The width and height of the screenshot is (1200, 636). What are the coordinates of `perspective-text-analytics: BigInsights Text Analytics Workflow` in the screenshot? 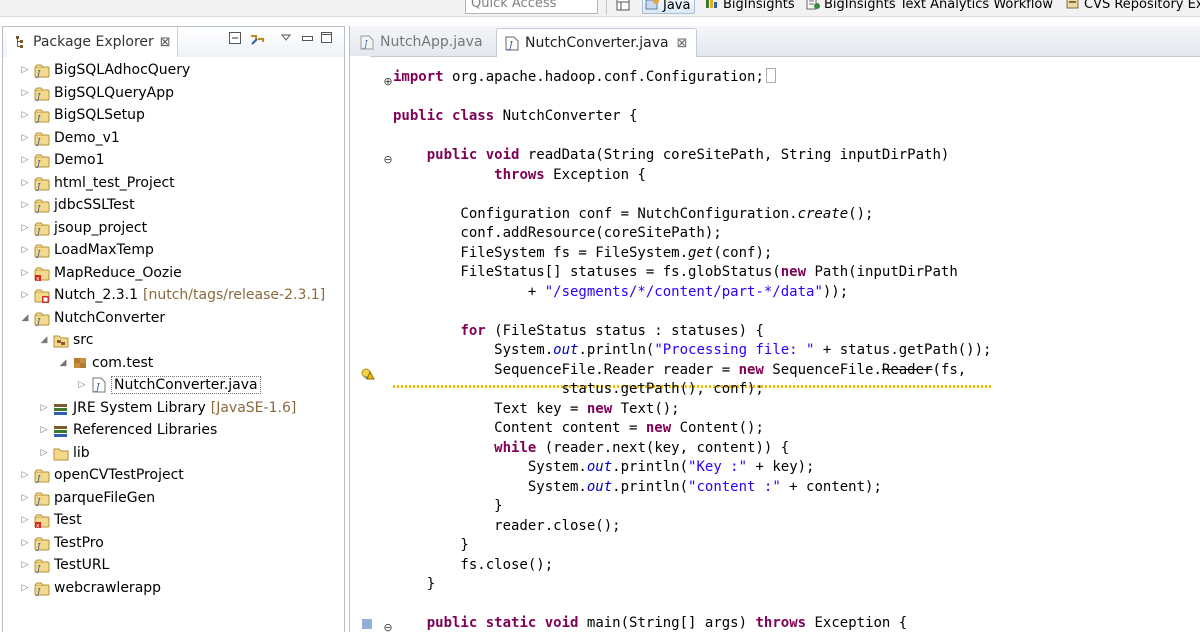 It's located at (929, 7).